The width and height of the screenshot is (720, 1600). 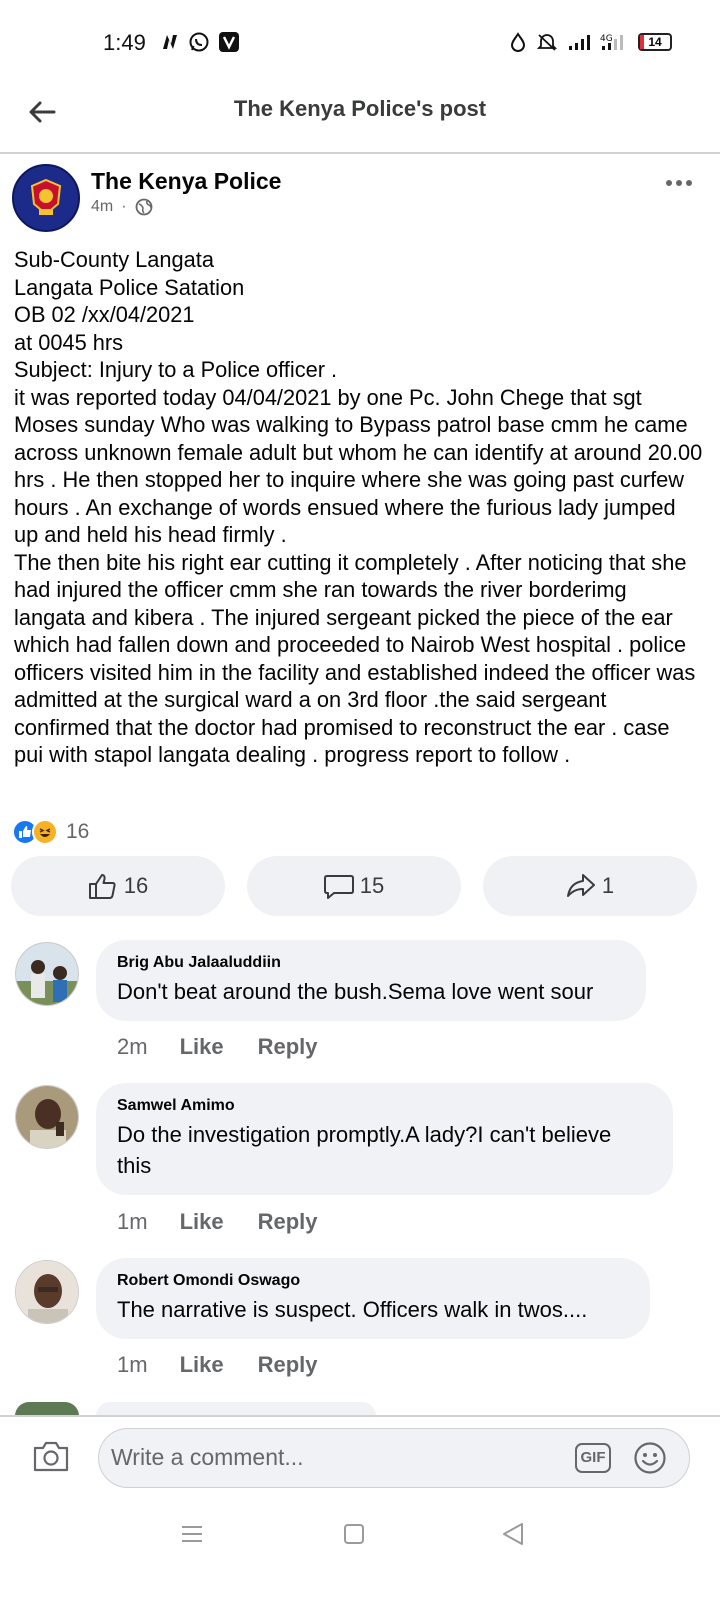 What do you see at coordinates (679, 183) in the screenshot?
I see `more-options-icon` at bounding box center [679, 183].